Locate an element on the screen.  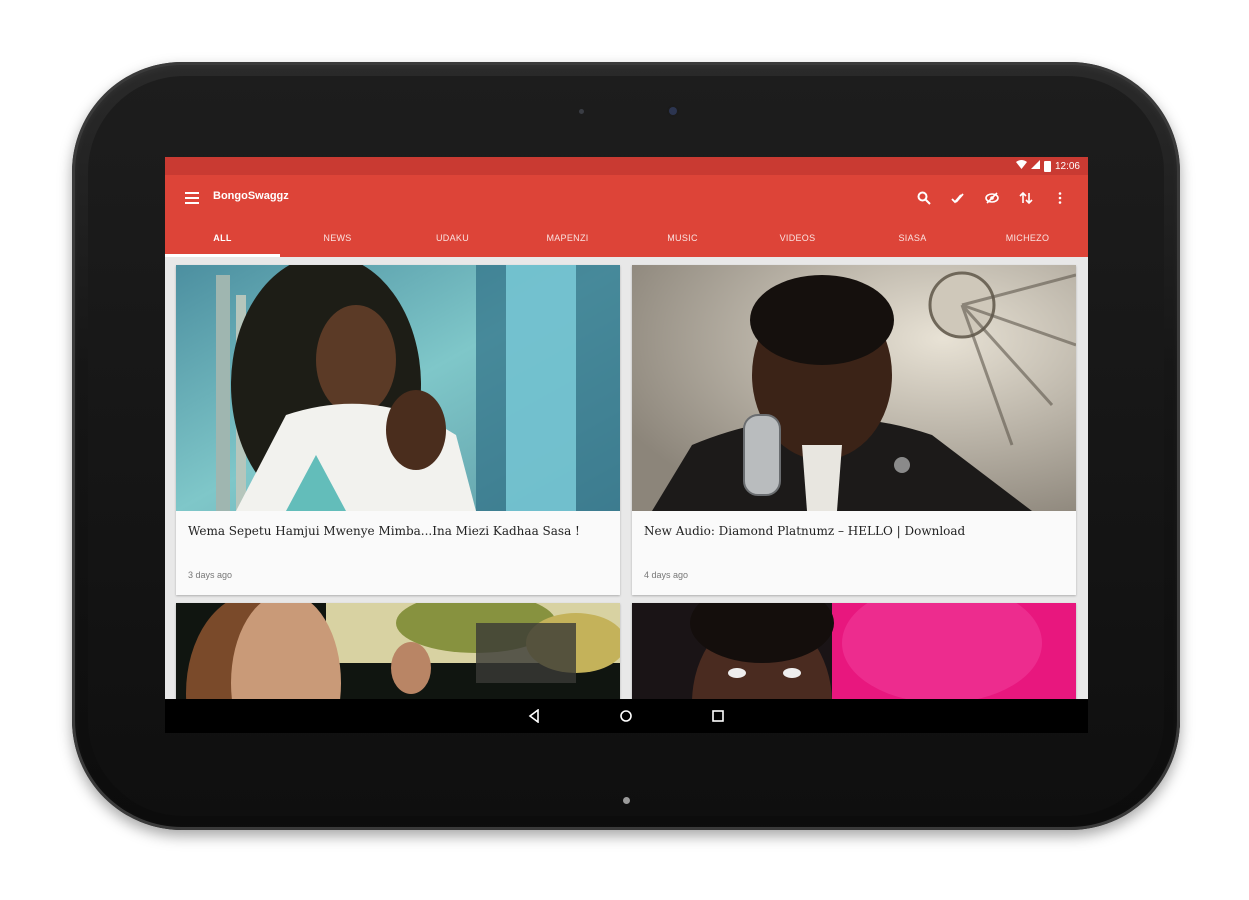
tab-mapenzi: MAPENZI is located at coordinates (567, 240).